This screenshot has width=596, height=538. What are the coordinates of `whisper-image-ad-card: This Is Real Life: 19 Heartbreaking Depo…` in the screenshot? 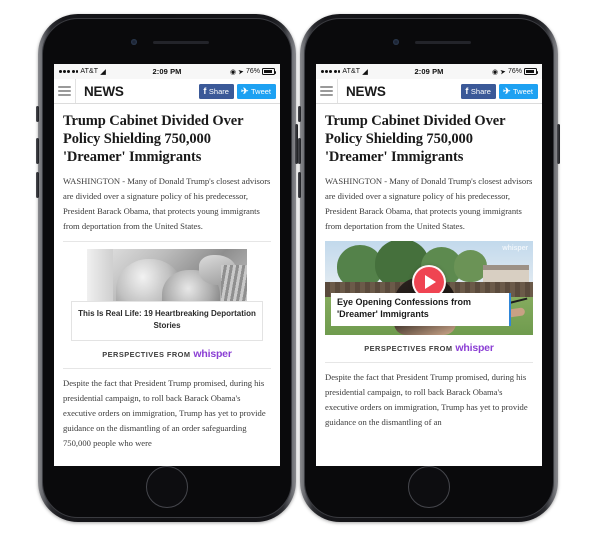 It's located at (167, 304).